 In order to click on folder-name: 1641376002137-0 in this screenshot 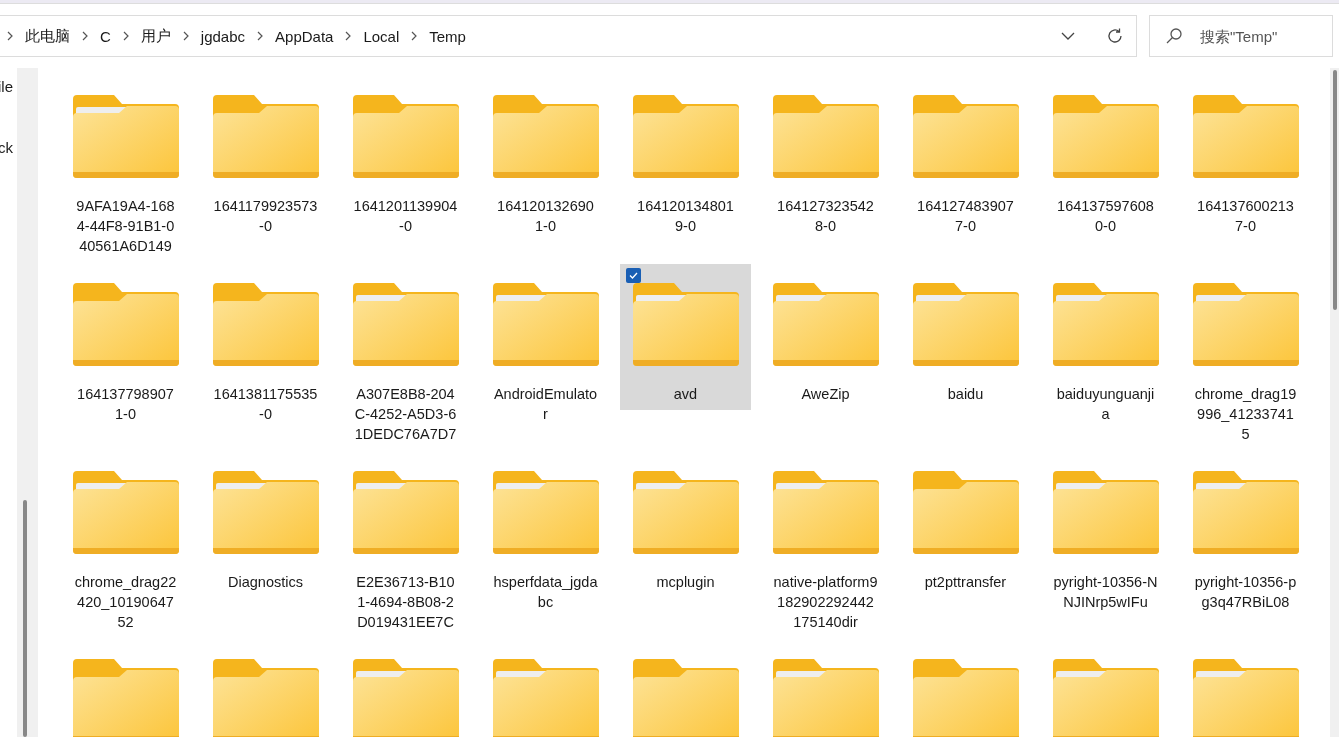, I will do `click(1245, 216)`.